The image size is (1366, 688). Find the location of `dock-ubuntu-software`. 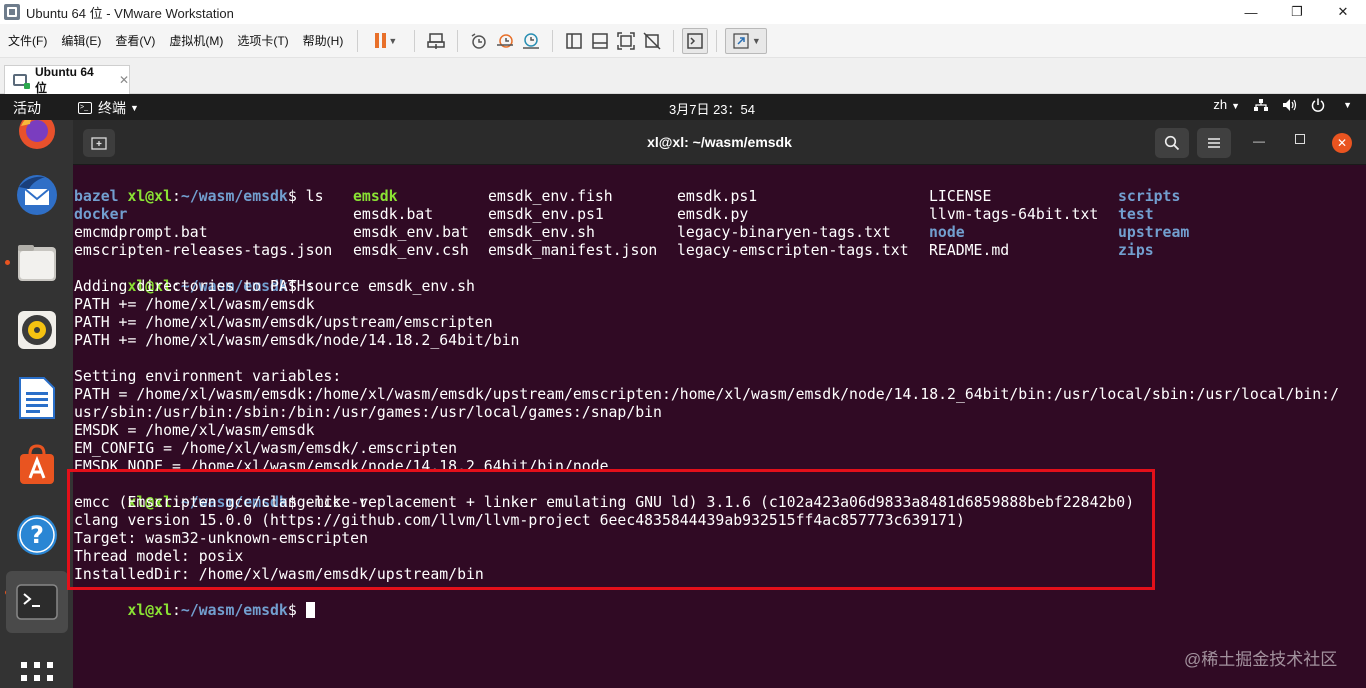

dock-ubuntu-software is located at coordinates (37, 465).